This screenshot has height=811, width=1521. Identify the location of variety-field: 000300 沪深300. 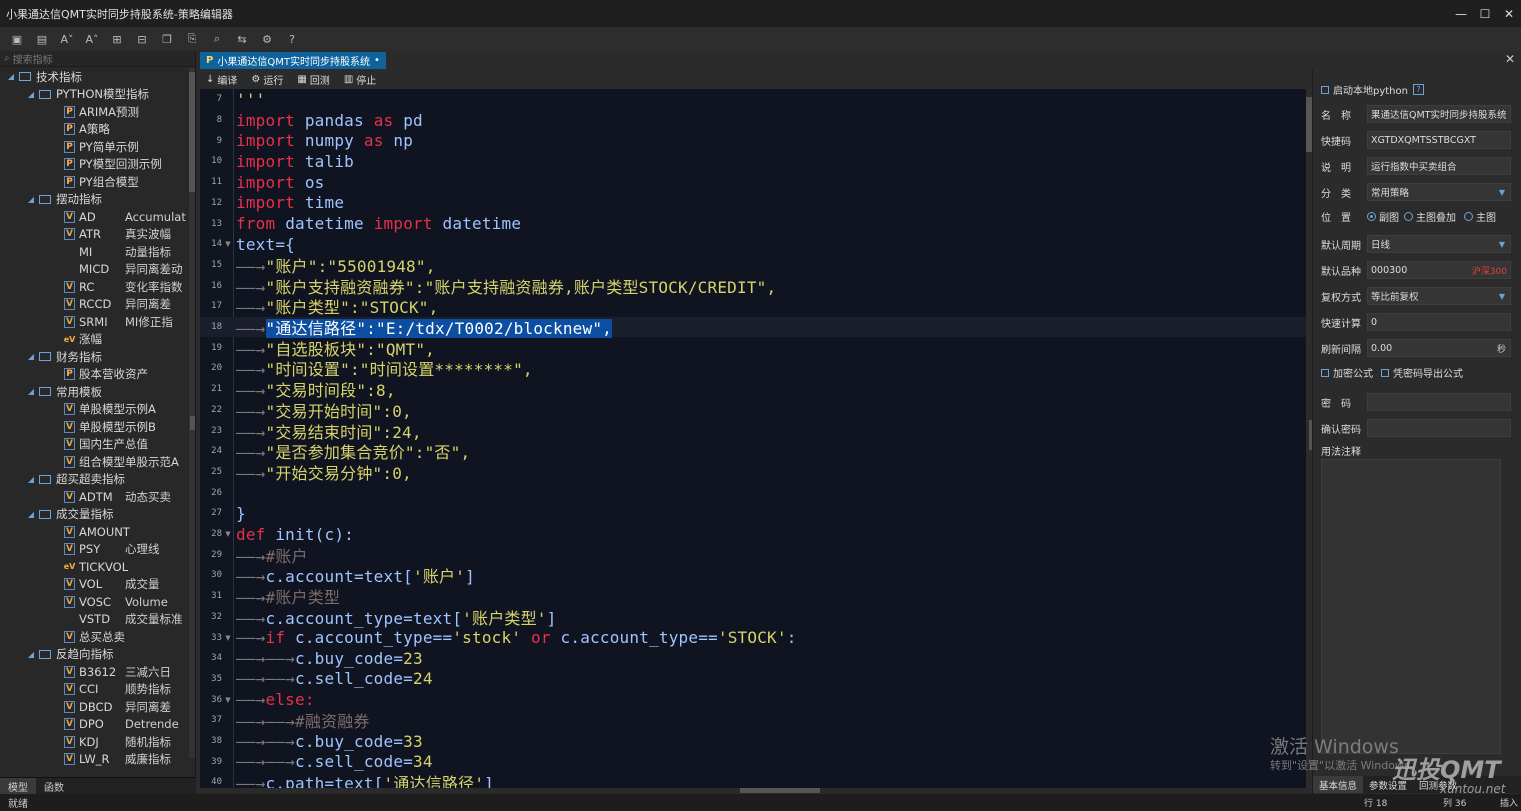
(1439, 270).